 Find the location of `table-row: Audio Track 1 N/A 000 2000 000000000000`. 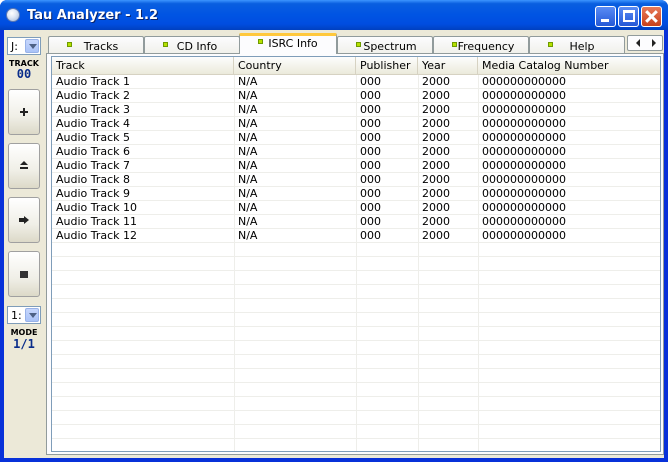

table-row: Audio Track 1 N/A 000 2000 000000000000 is located at coordinates (356, 82).